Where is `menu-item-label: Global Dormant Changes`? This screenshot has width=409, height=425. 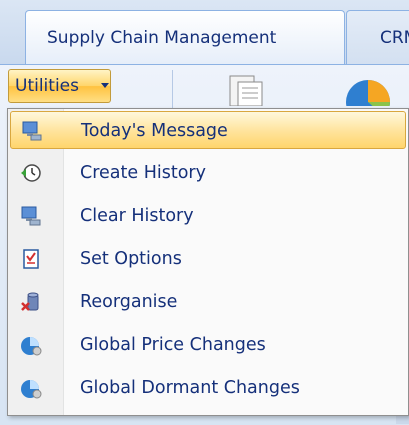 menu-item-label: Global Dormant Changes is located at coordinates (190, 388).